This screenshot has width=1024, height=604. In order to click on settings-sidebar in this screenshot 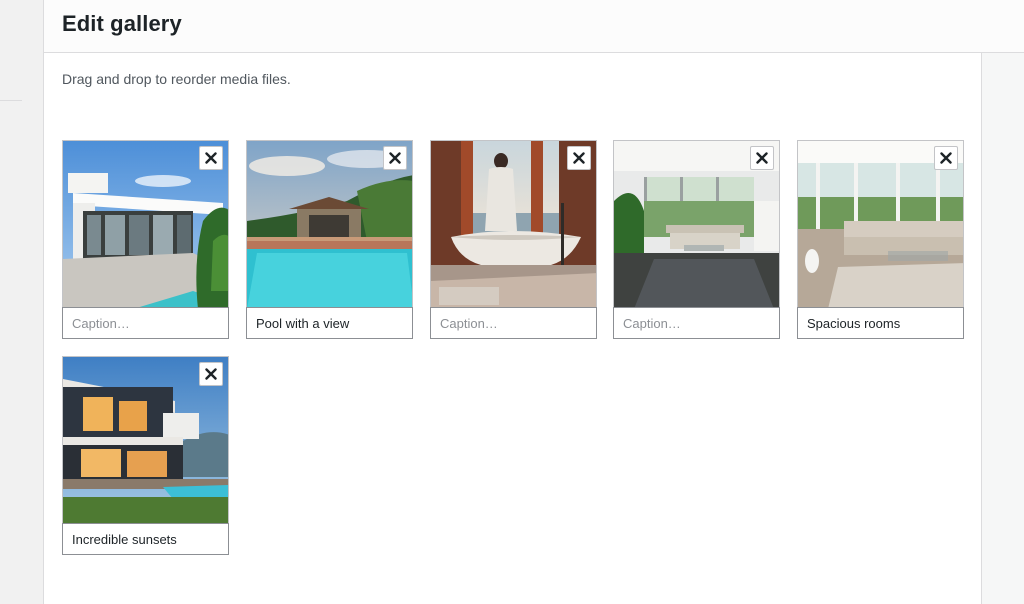, I will do `click(1002, 328)`.